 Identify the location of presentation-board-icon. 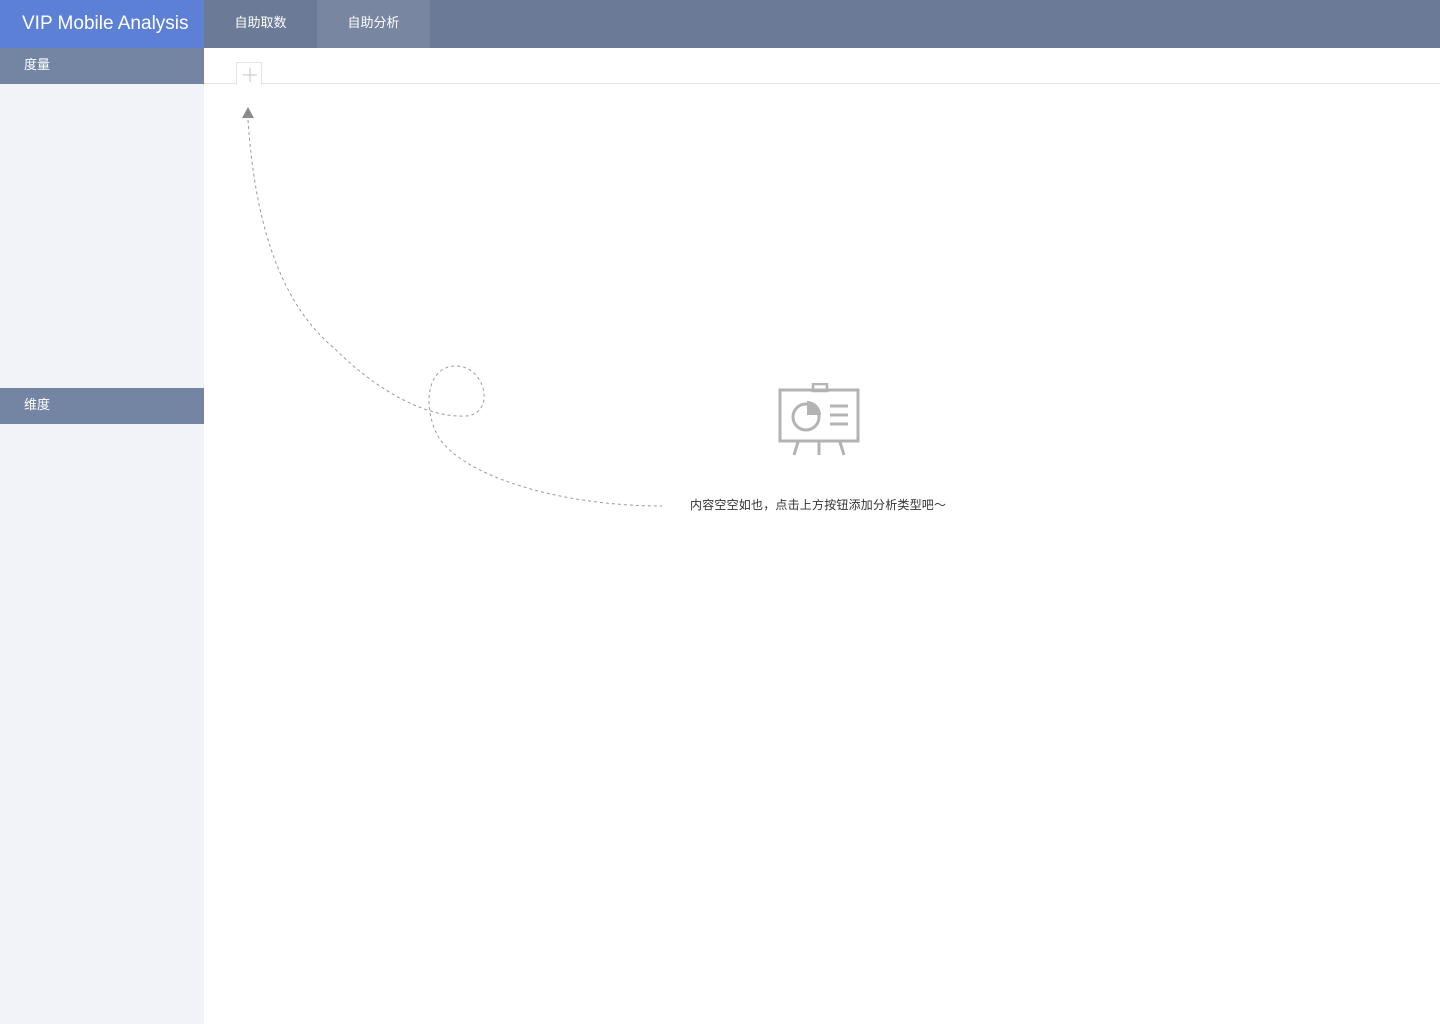
(819, 419).